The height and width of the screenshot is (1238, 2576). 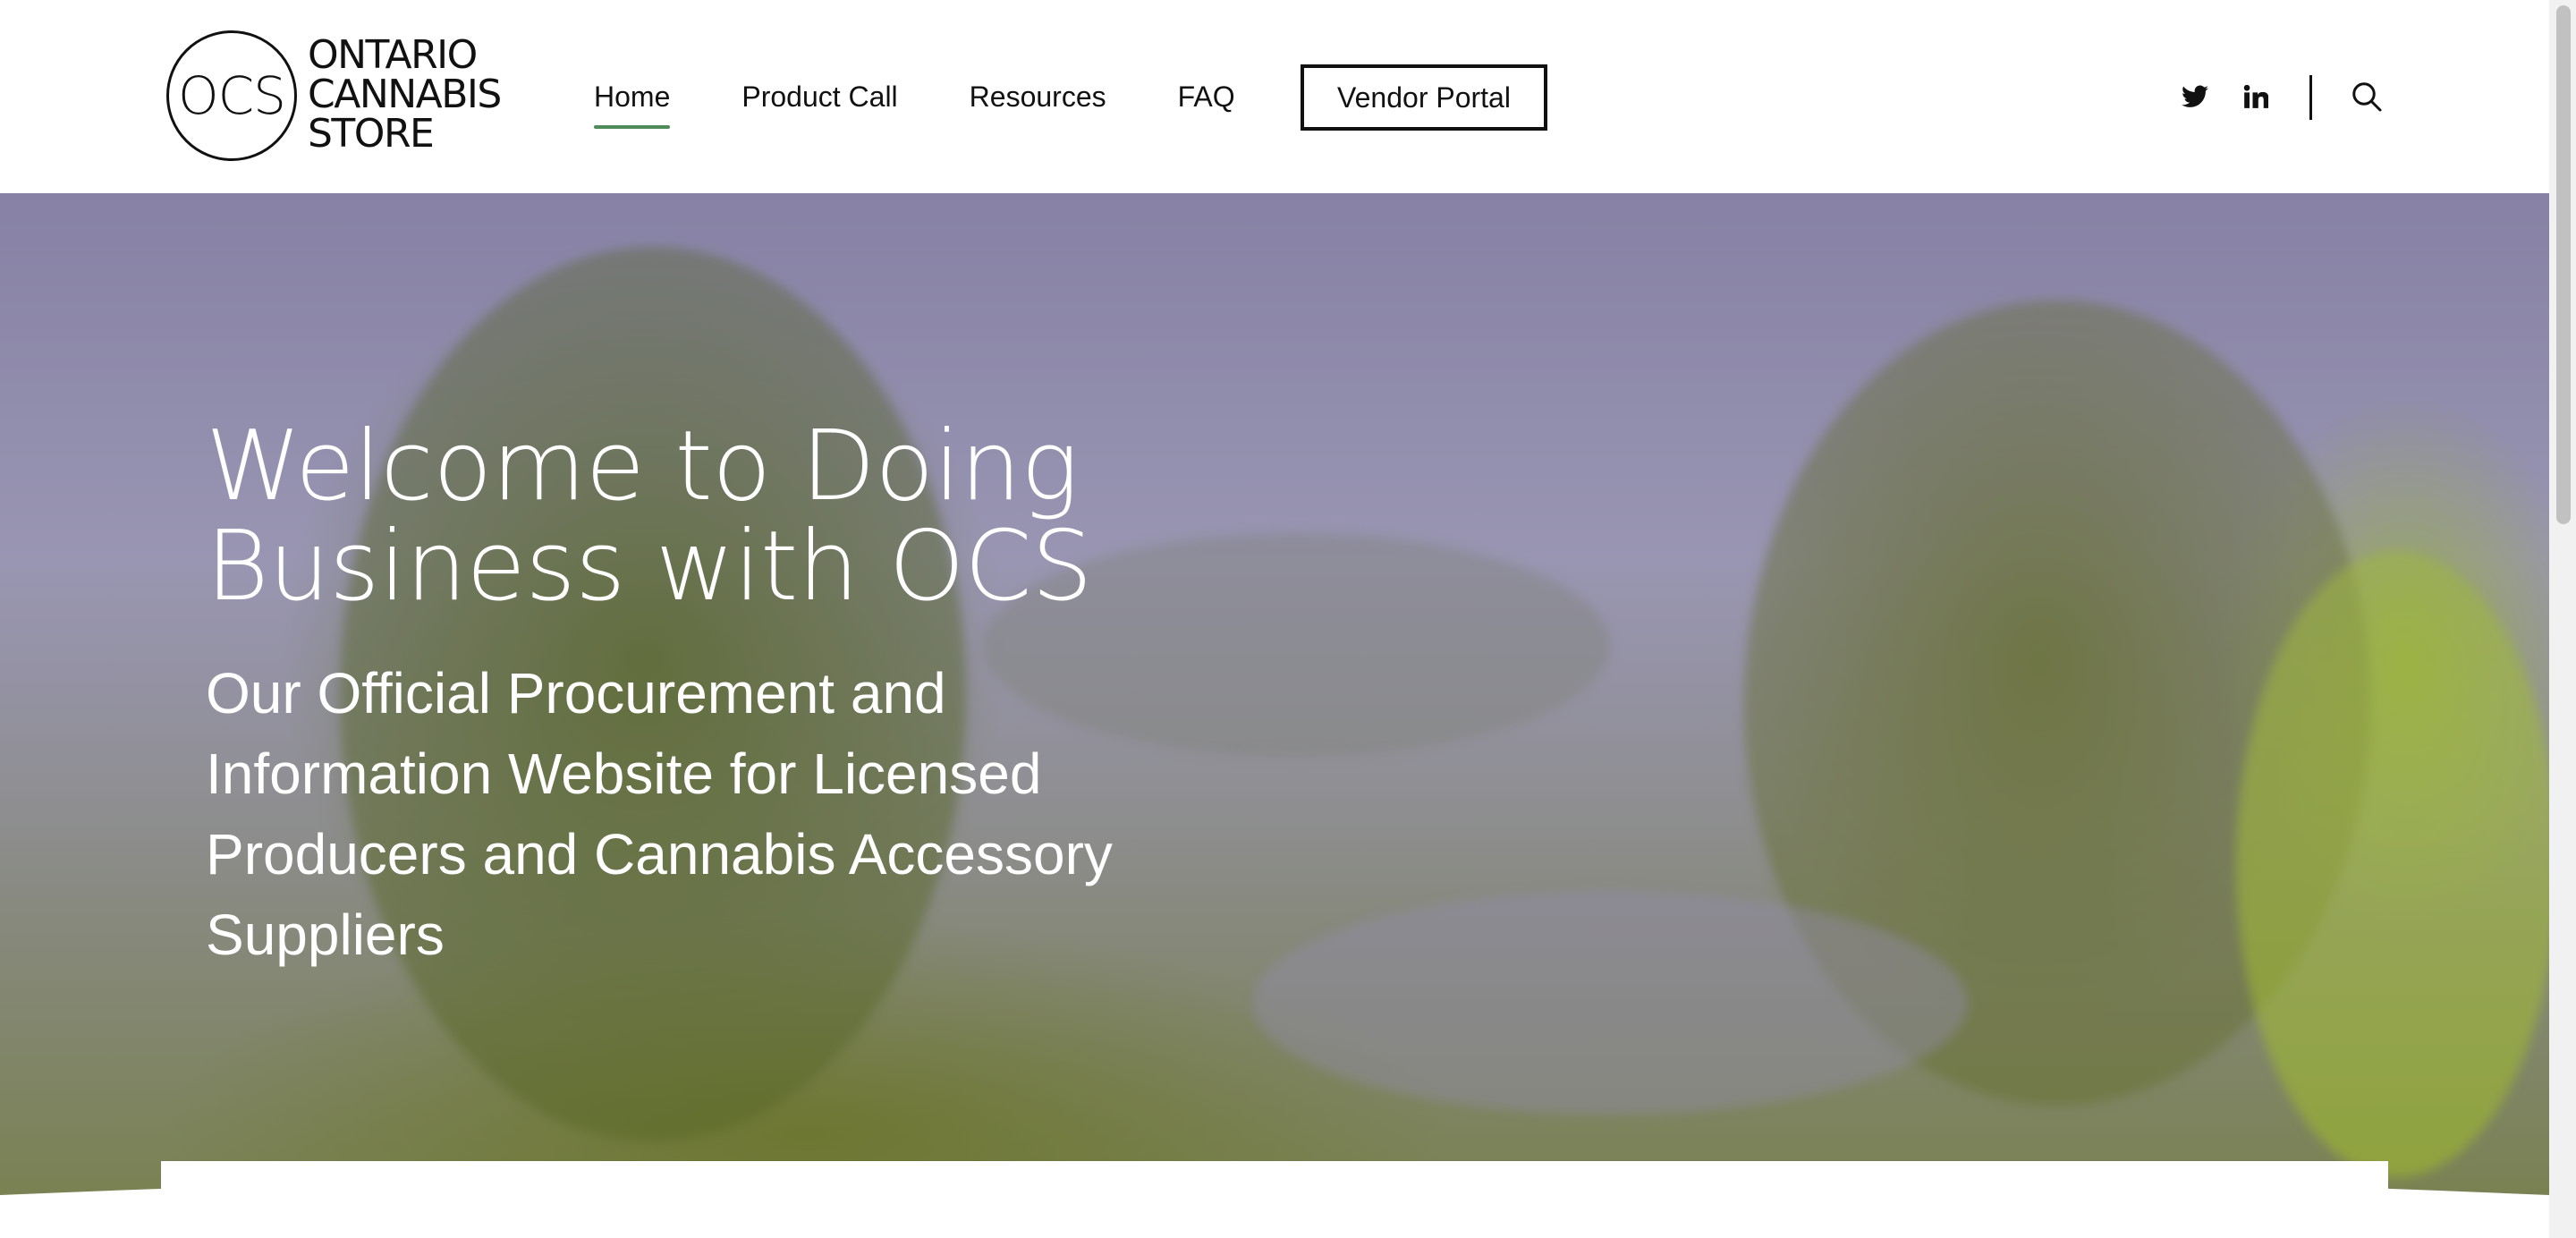 I want to click on logo-word-2: CANNABIS, so click(x=405, y=94).